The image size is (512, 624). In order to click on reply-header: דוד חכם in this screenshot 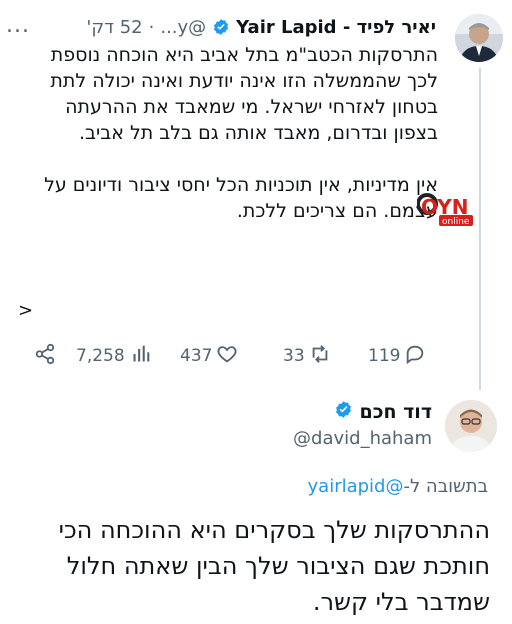, I will do `click(383, 412)`.